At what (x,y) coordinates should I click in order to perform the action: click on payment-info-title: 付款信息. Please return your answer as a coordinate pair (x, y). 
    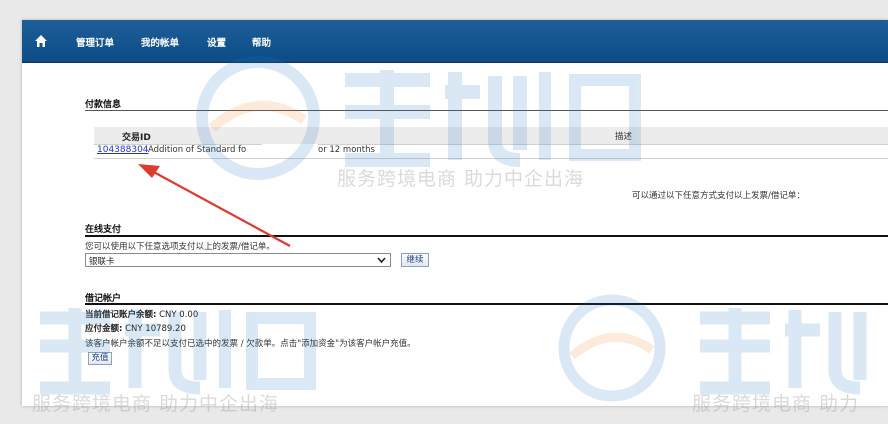
    Looking at the image, I should click on (103, 105).